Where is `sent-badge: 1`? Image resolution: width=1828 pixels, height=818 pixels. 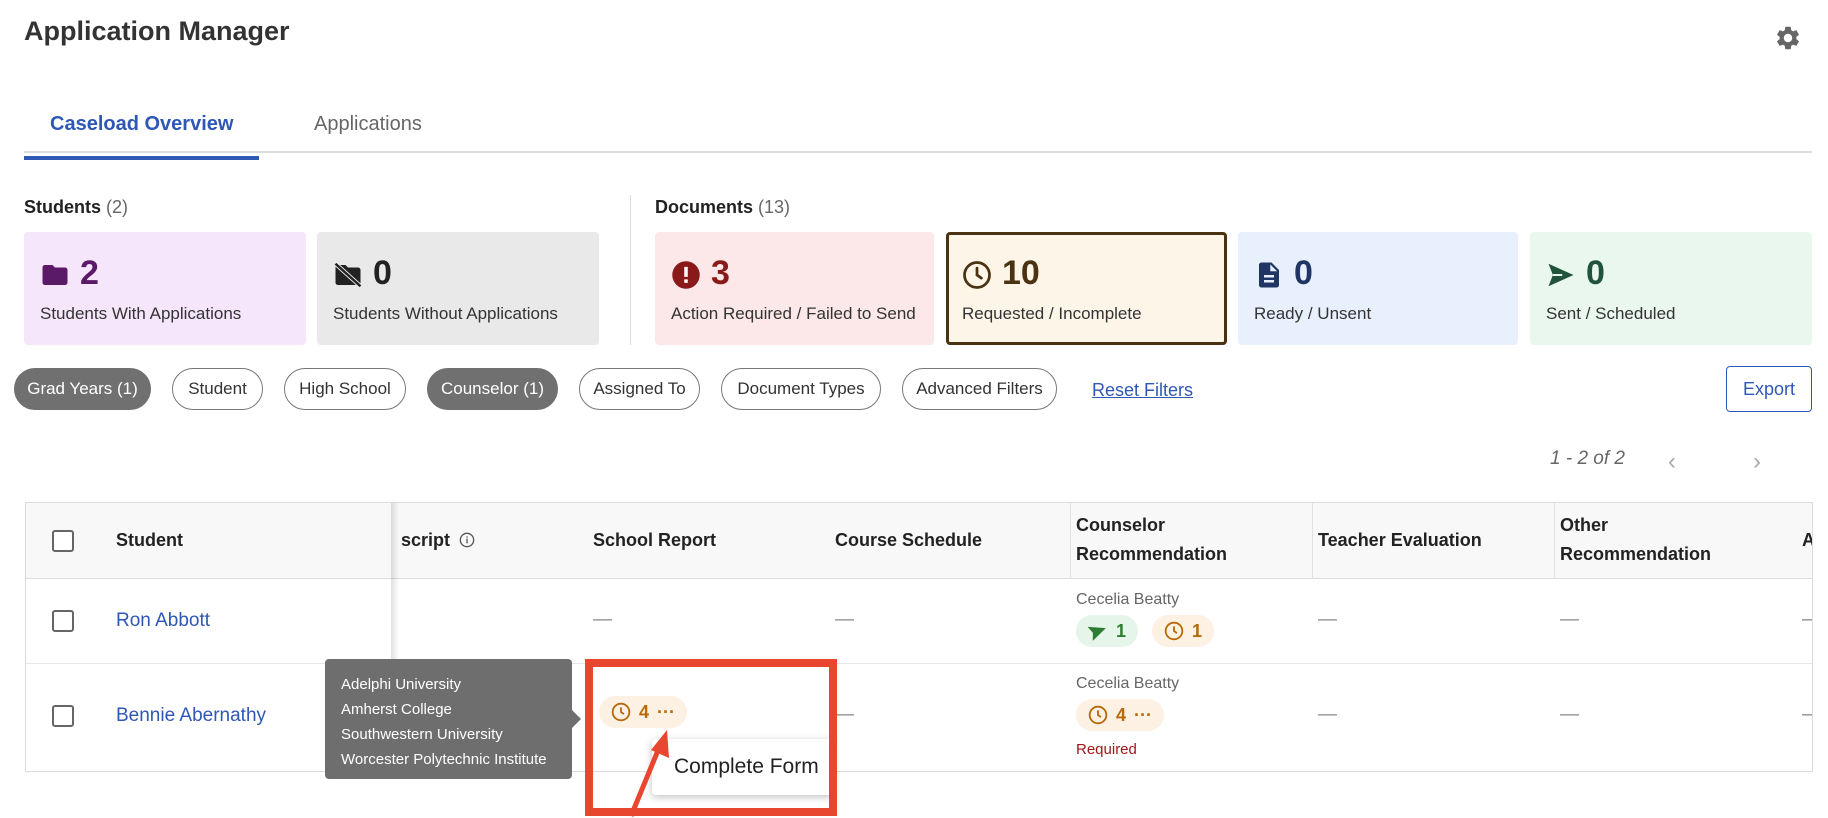 sent-badge: 1 is located at coordinates (1107, 631).